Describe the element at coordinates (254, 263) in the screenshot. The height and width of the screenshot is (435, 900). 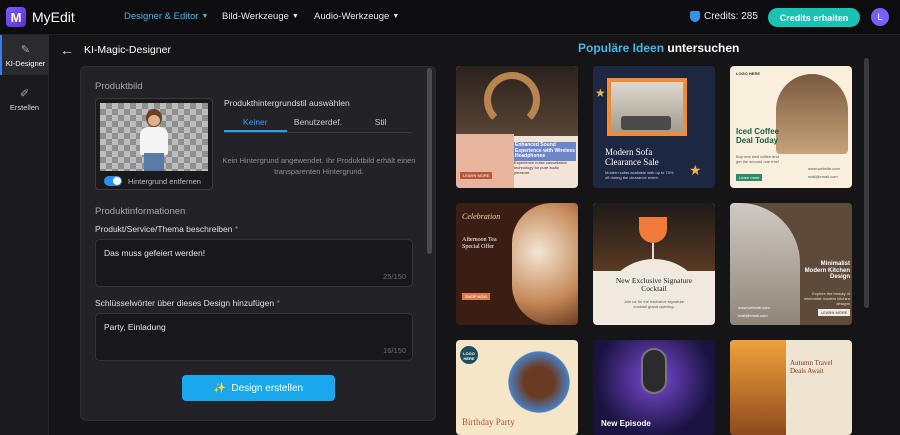
I see `desc-textarea: Das muss gefeiert werden! 25/150` at that location.